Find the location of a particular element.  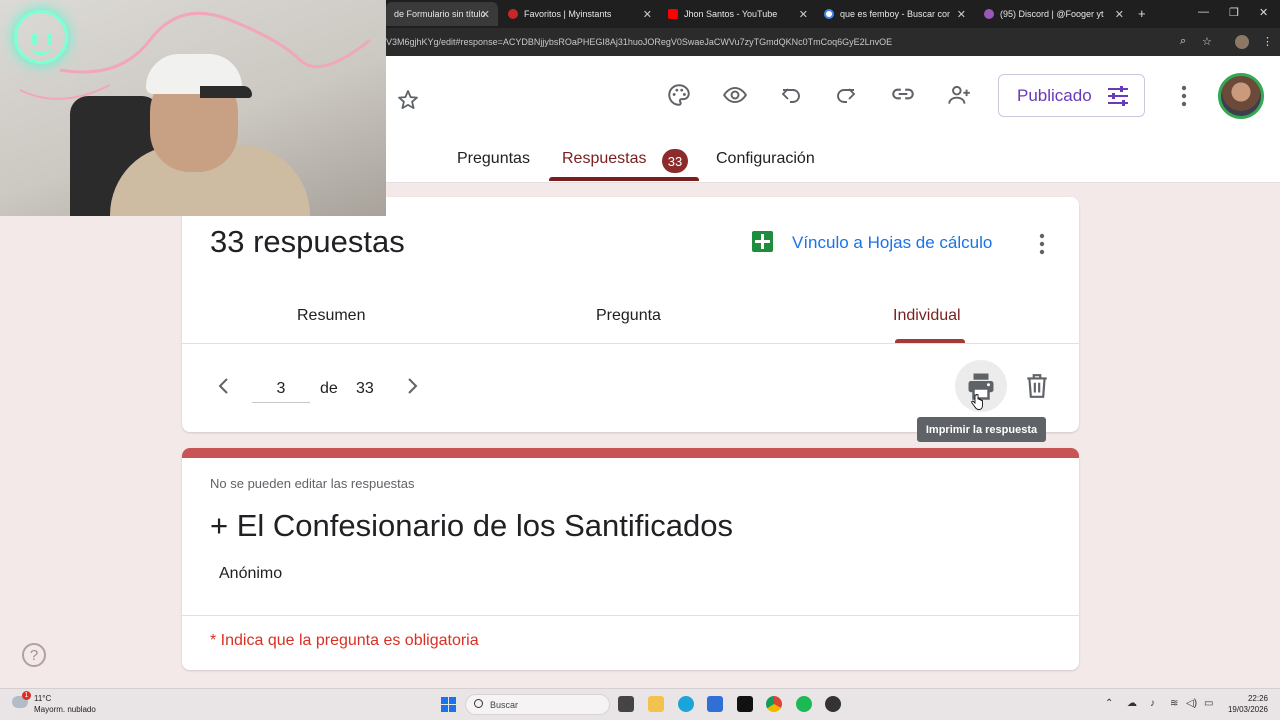

pager-of-label: de is located at coordinates (329, 388).